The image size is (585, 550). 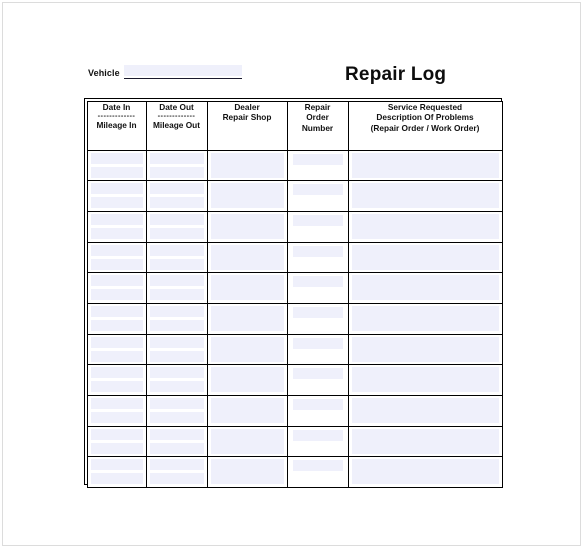 I want to click on table-row, so click(x=294, y=411).